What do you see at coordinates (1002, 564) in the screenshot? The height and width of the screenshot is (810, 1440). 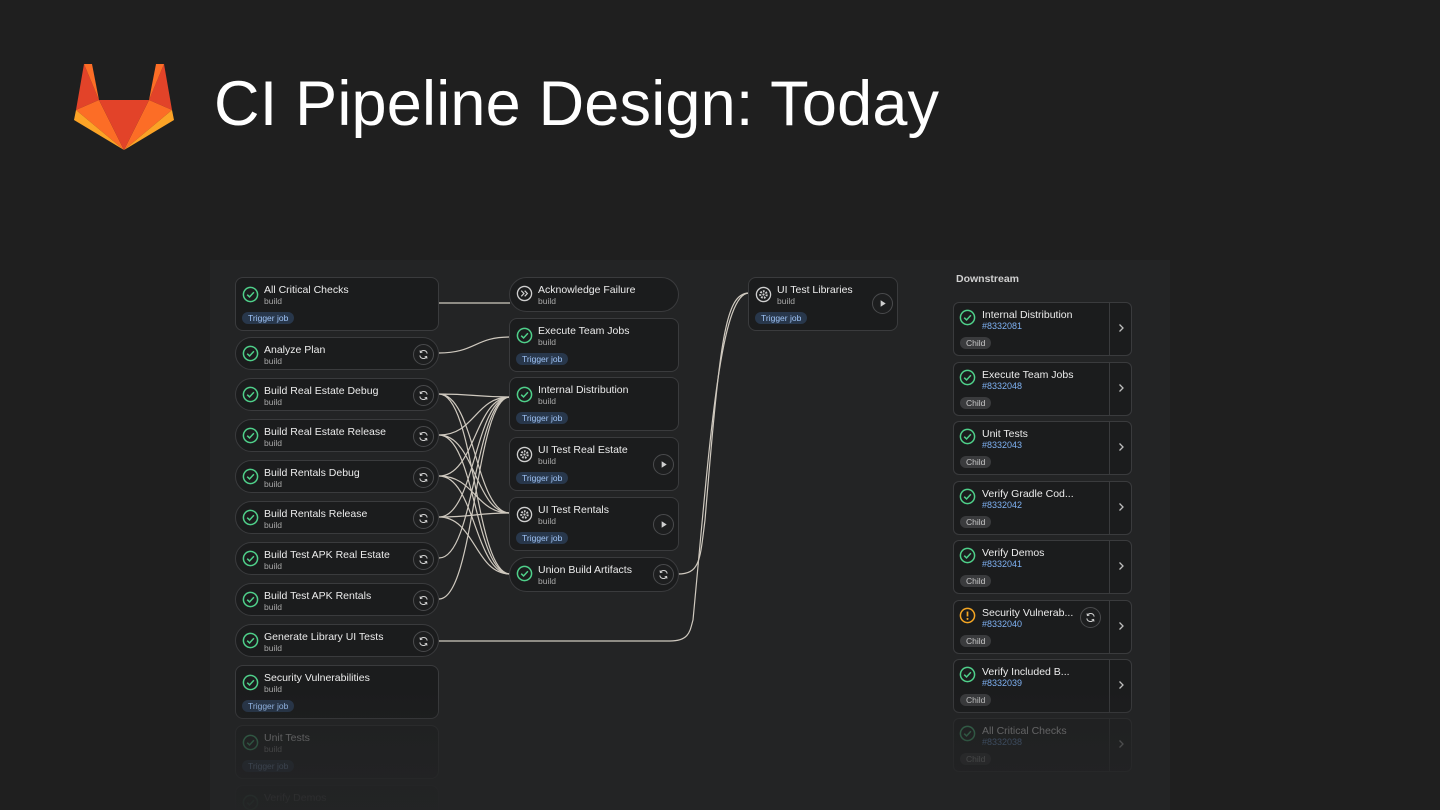 I see `pipeline-id-link: #8332041` at bounding box center [1002, 564].